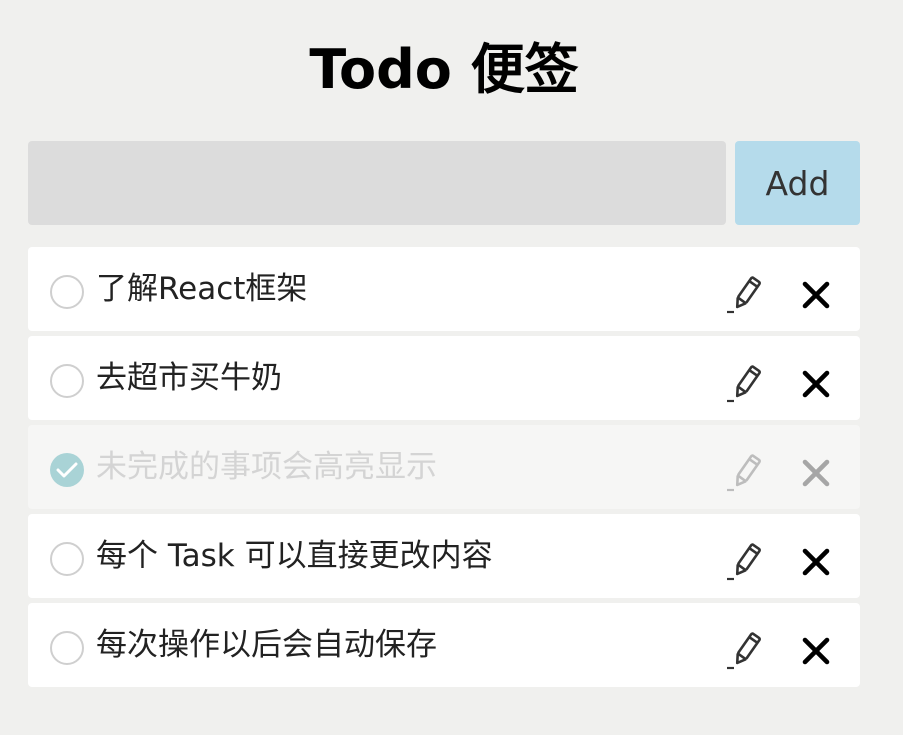  Describe the element at coordinates (444, 289) in the screenshot. I see `todo-item-1: 了解React框架` at that location.